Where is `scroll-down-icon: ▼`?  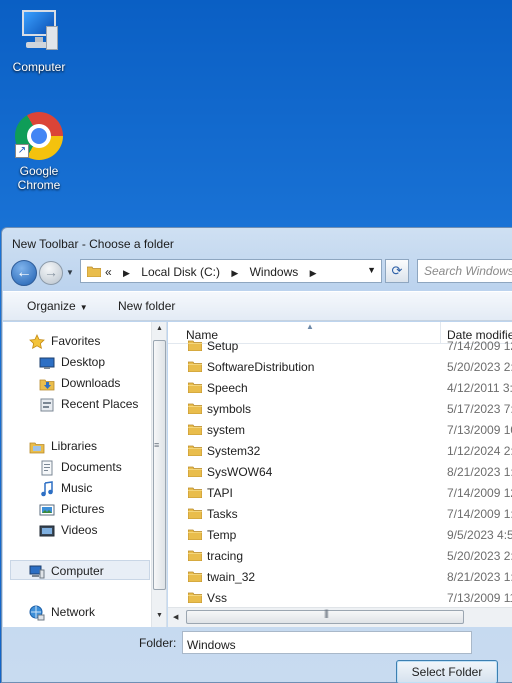 scroll-down-icon: ▼ is located at coordinates (159, 615).